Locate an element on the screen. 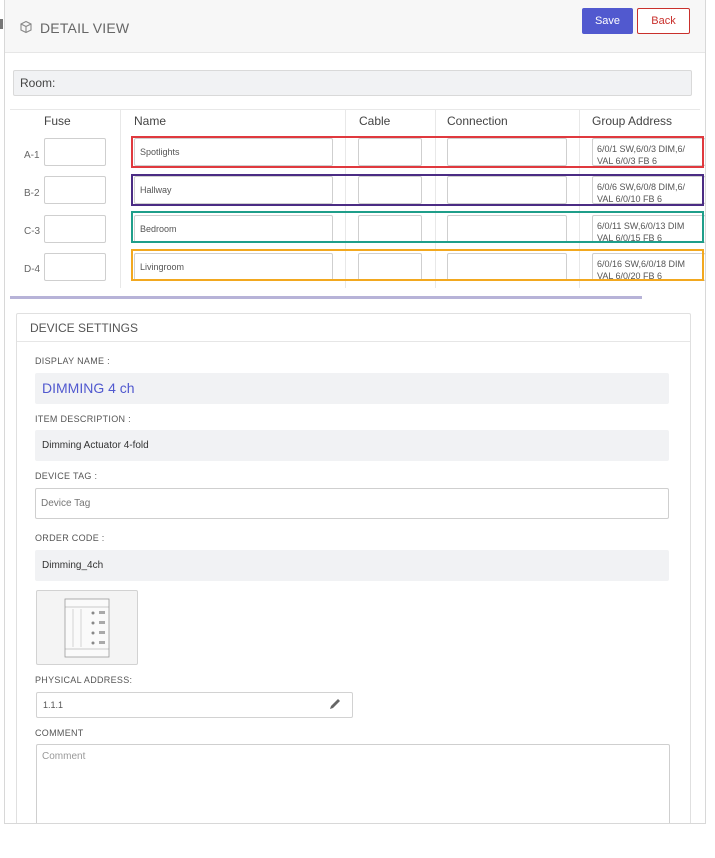 This screenshot has height=858, width=715. display-name-label: DISPLAY NAME : is located at coordinates (72, 361).